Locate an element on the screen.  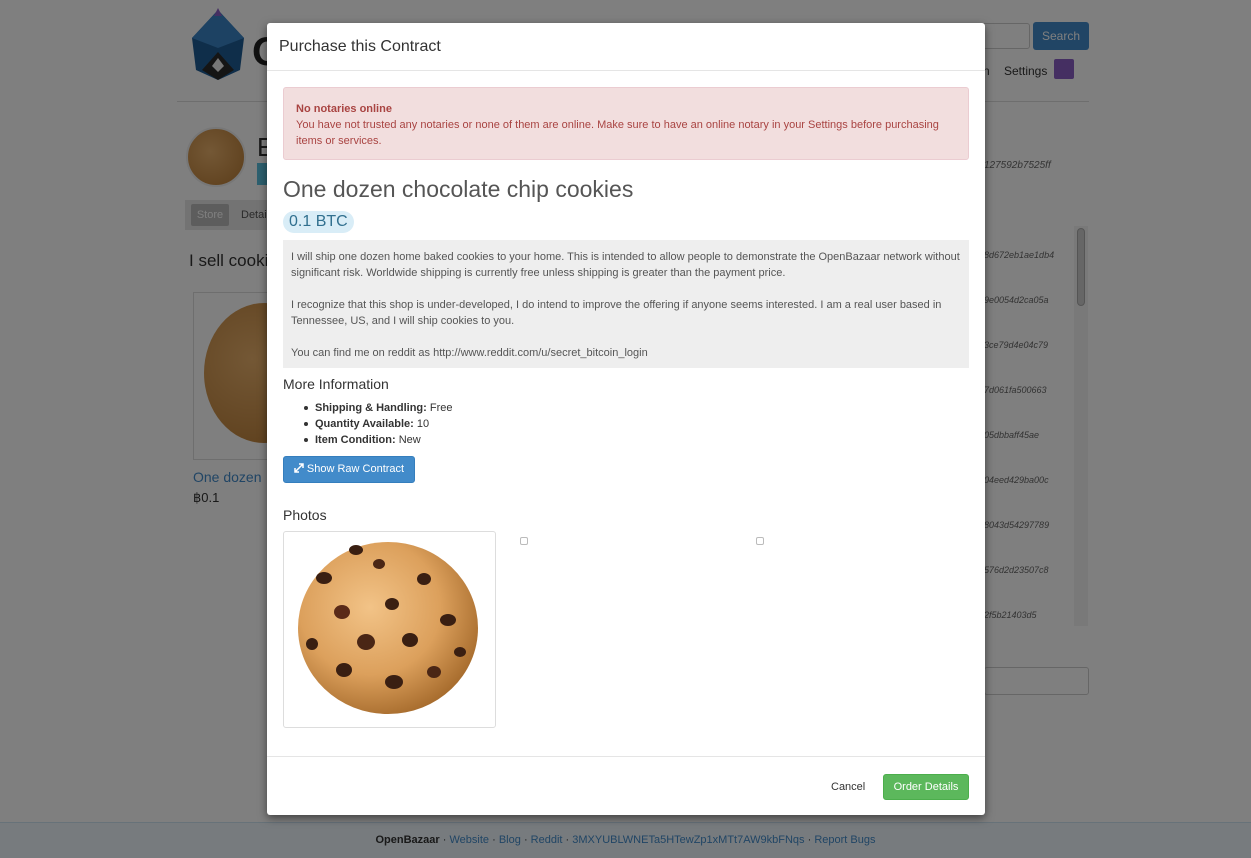
show-raw-contract-button: Show Raw Contract is located at coordinates (349, 469).